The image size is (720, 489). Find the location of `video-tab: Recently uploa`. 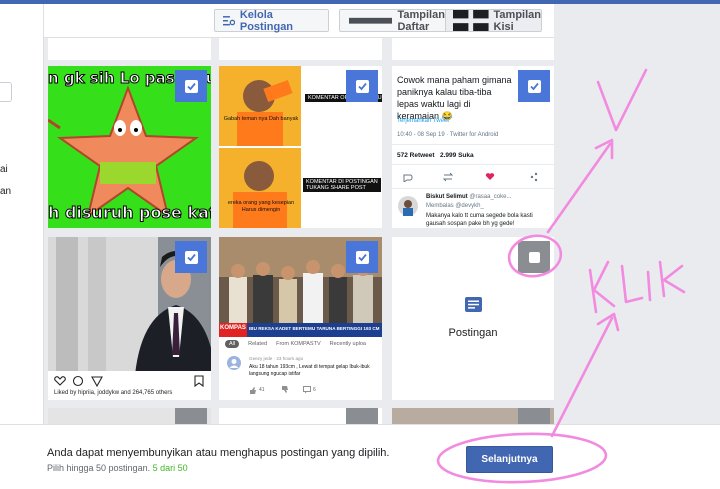

video-tab: Recently uploa is located at coordinates (348, 344).